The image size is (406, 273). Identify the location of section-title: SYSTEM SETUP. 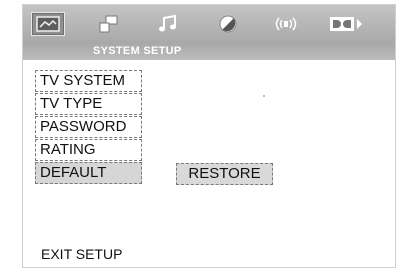
(137, 51).